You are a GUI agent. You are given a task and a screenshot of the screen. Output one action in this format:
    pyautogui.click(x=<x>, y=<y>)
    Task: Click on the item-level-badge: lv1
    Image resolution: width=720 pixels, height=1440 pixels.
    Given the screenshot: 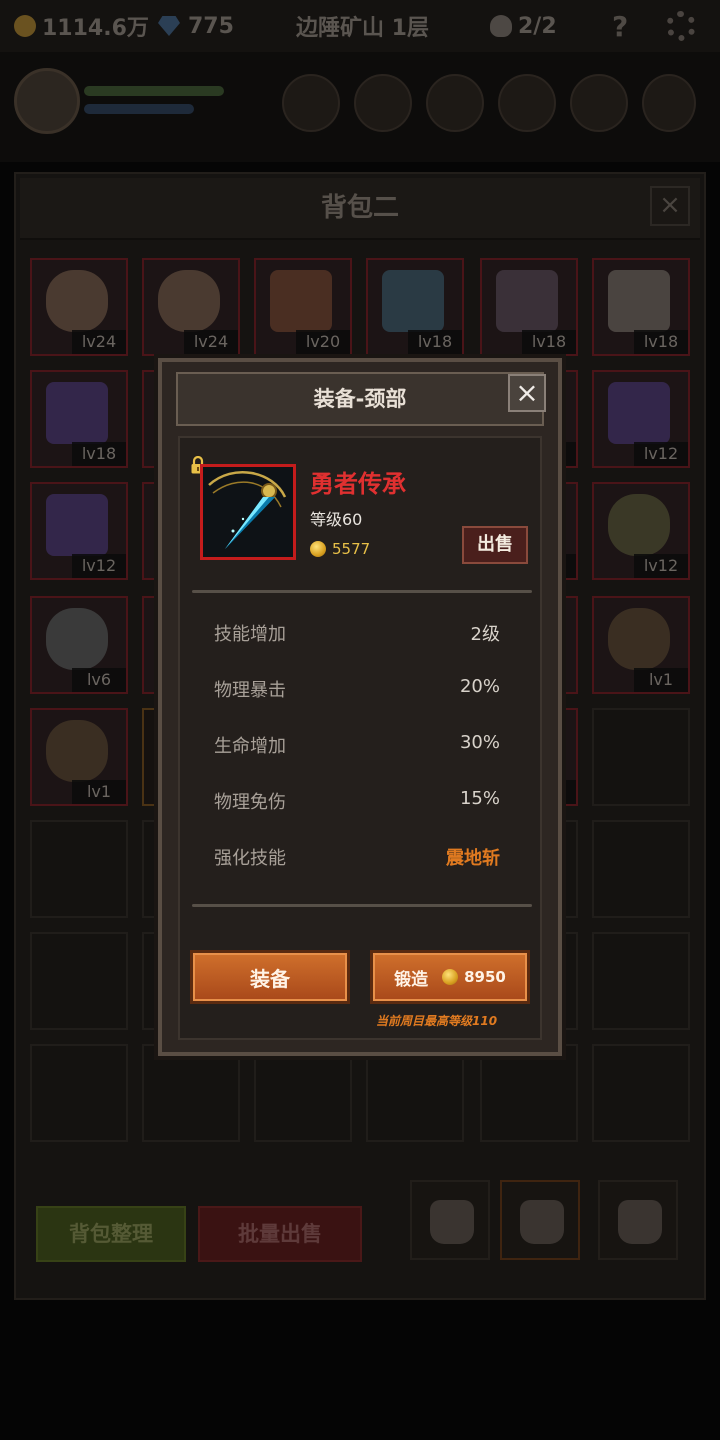 What is the action you would take?
    pyautogui.click(x=661, y=680)
    